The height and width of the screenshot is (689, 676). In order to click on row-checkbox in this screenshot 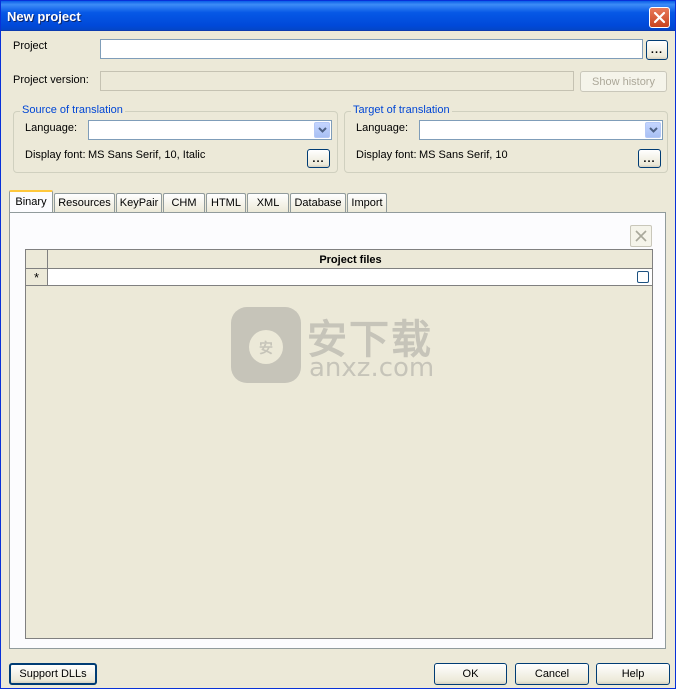, I will do `click(643, 277)`.